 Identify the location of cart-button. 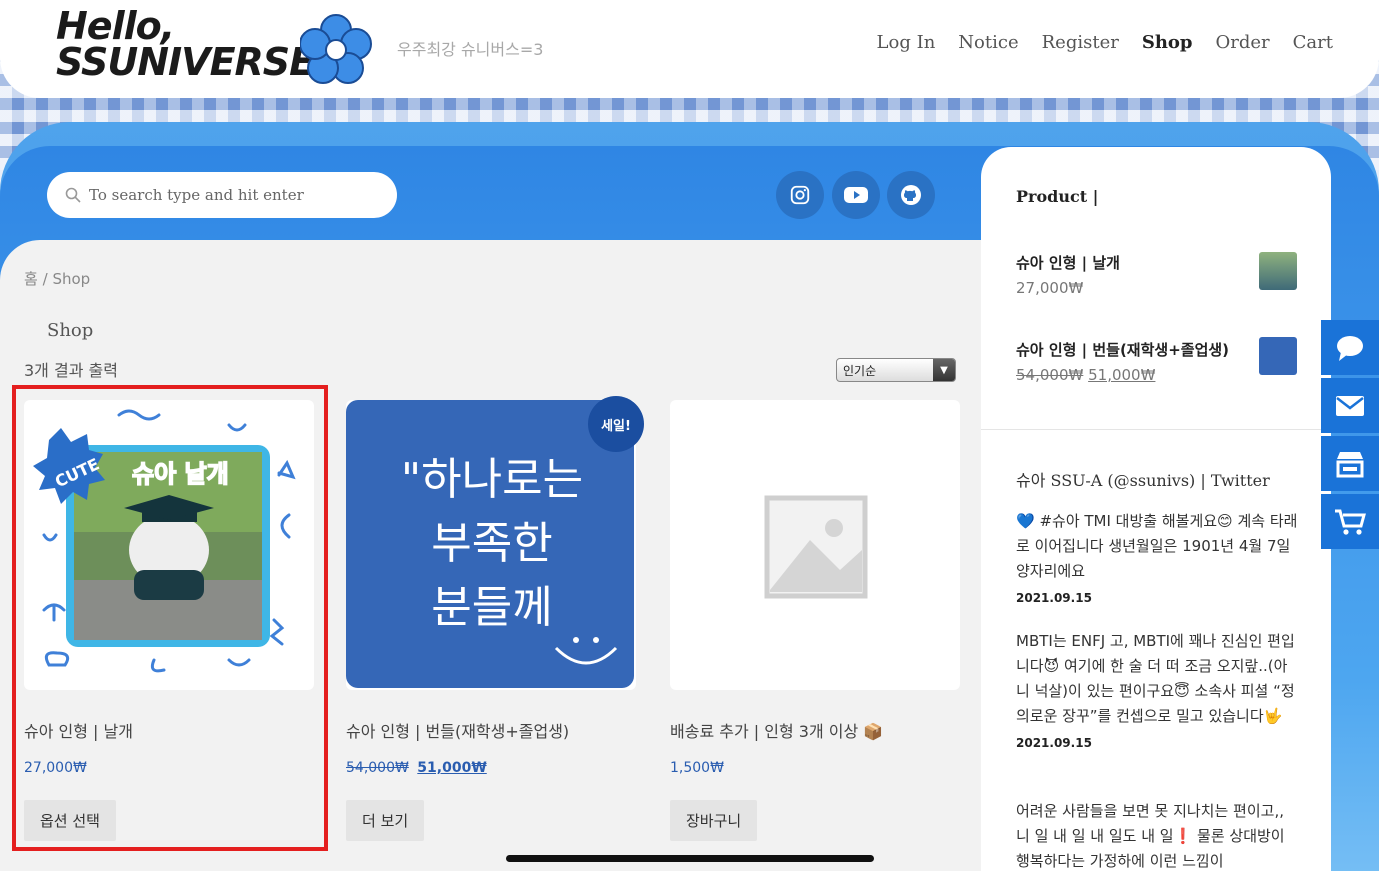
(1350, 521).